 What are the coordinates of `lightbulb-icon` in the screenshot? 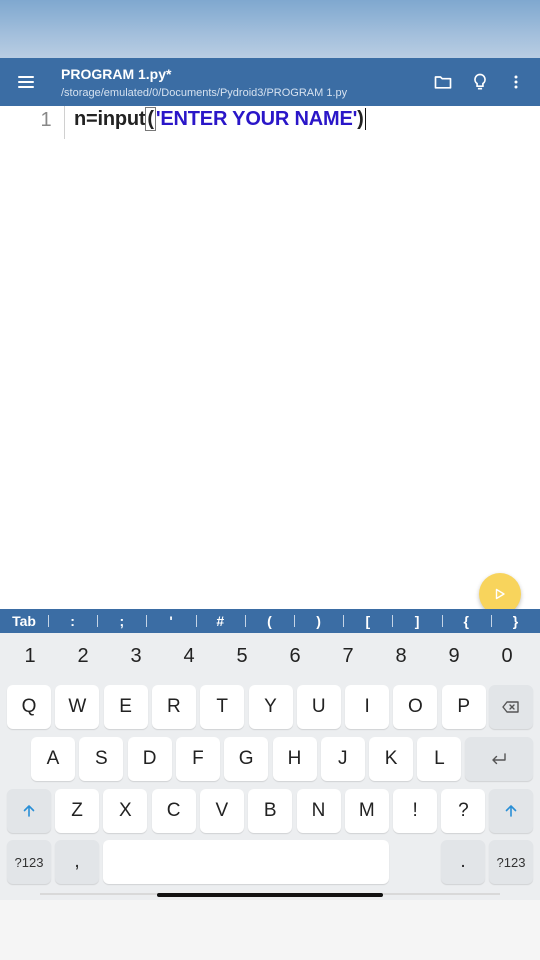 It's located at (480, 82).